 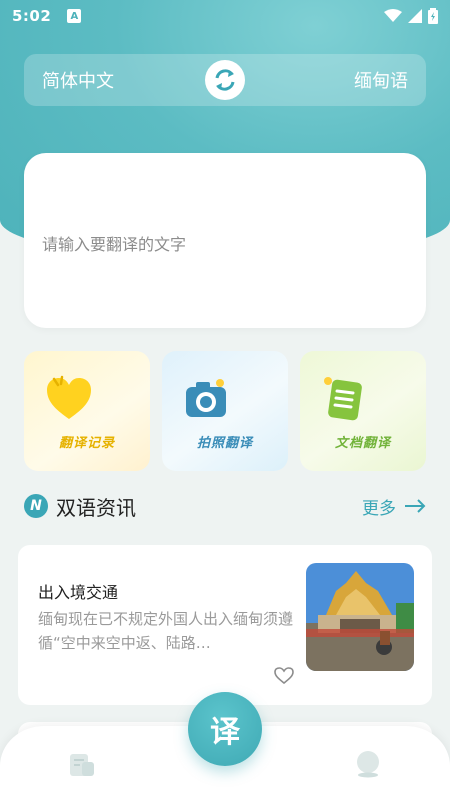 I want to click on source-language: 简体中文, so click(x=78, y=80).